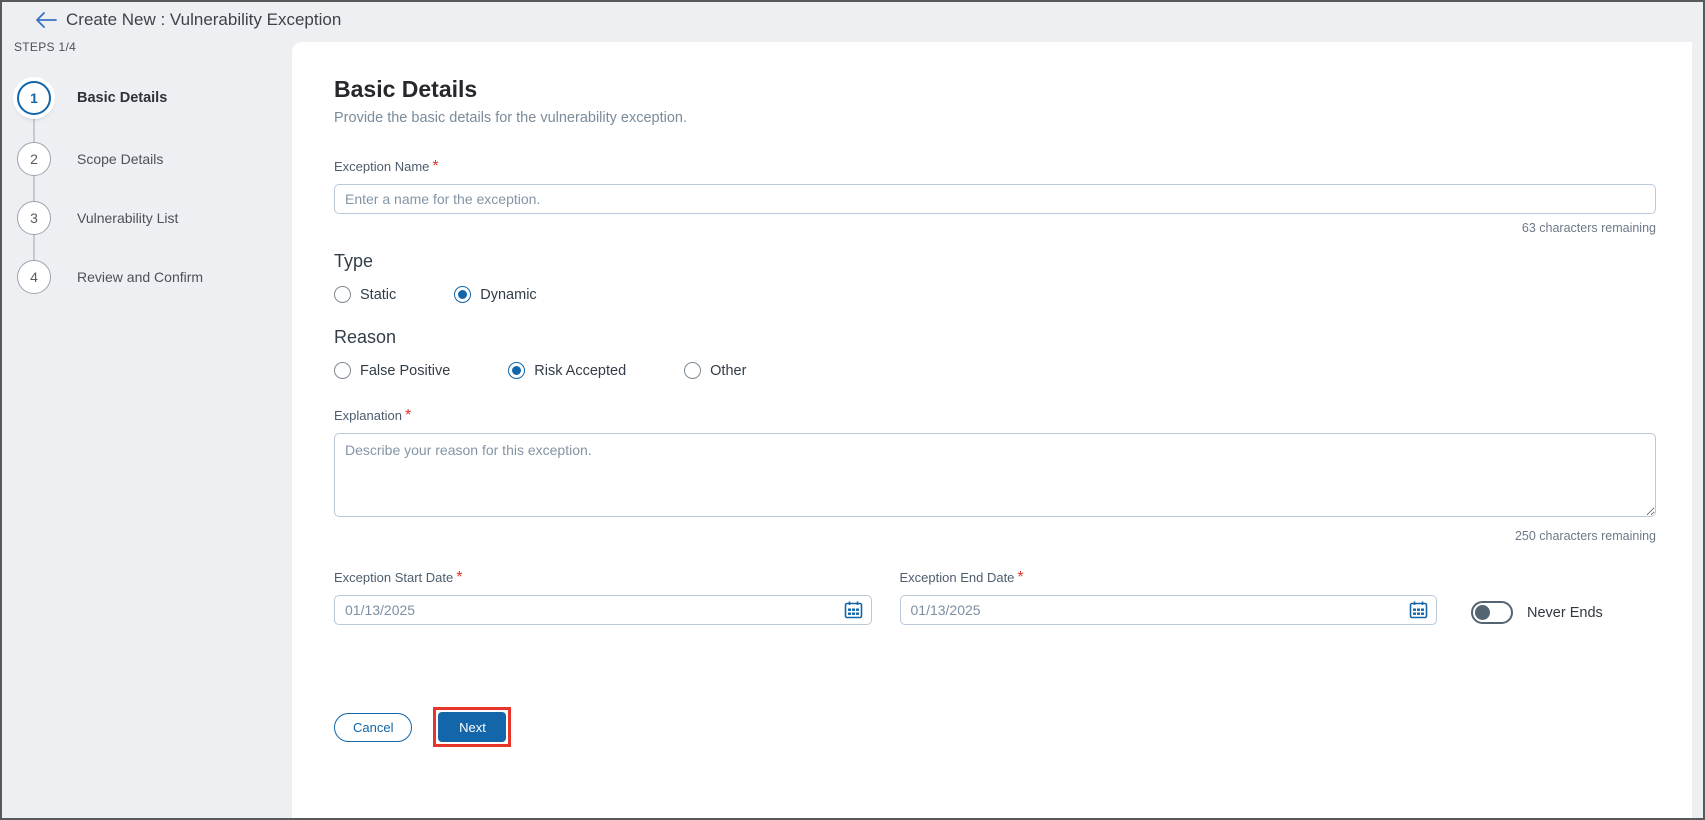 The width and height of the screenshot is (1705, 820). I want to click on type-radio-dynamic: Dynamic, so click(495, 294).